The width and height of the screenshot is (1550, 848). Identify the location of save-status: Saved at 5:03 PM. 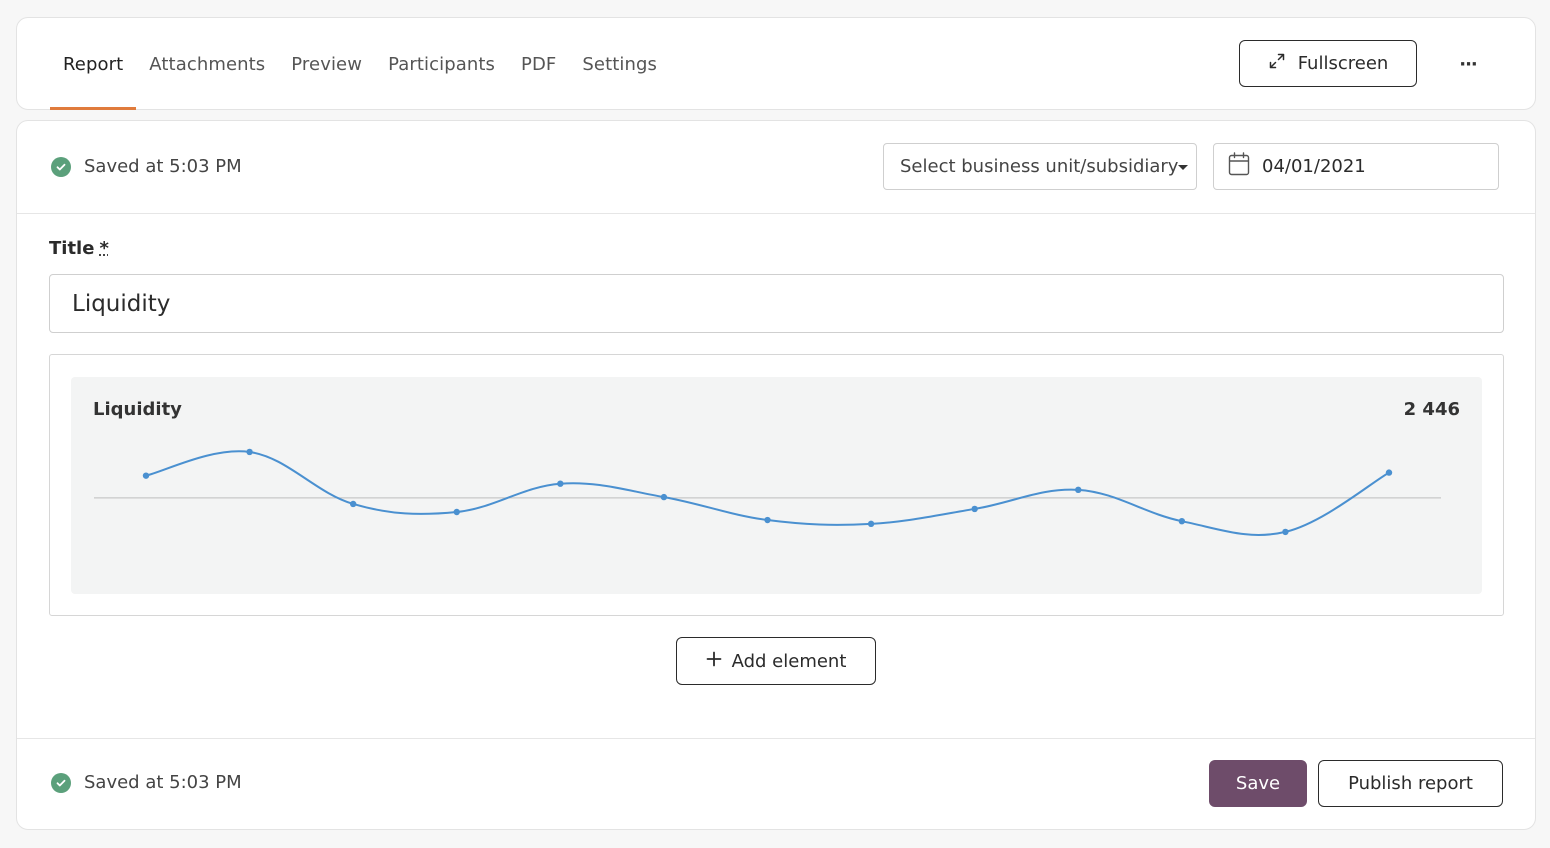
(146, 166).